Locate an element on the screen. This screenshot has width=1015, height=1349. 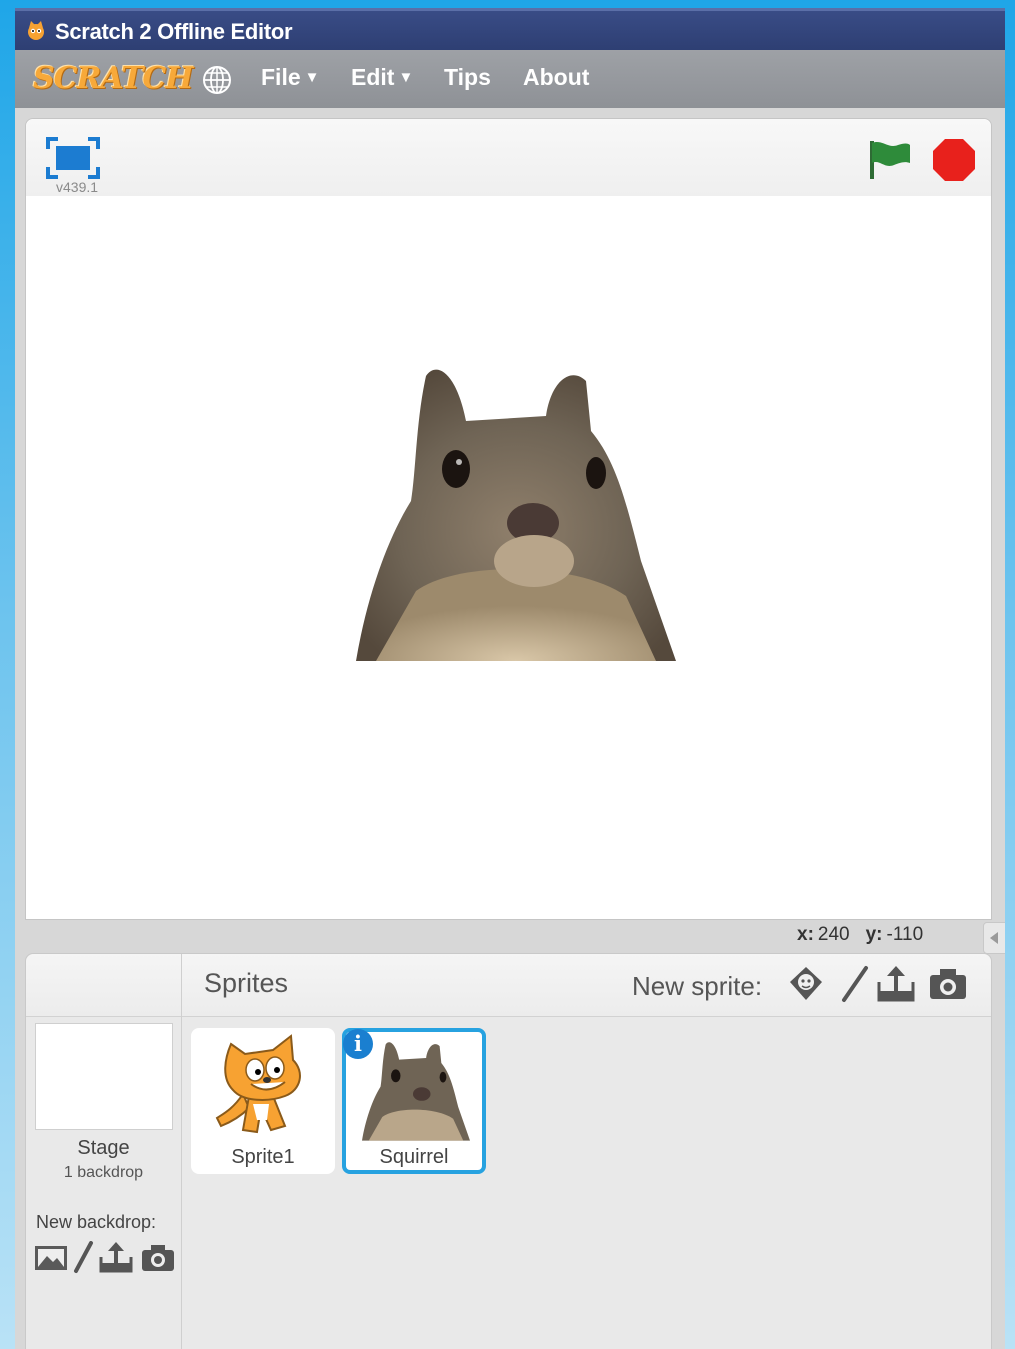
stop-sign-icon is located at coordinates (954, 160).